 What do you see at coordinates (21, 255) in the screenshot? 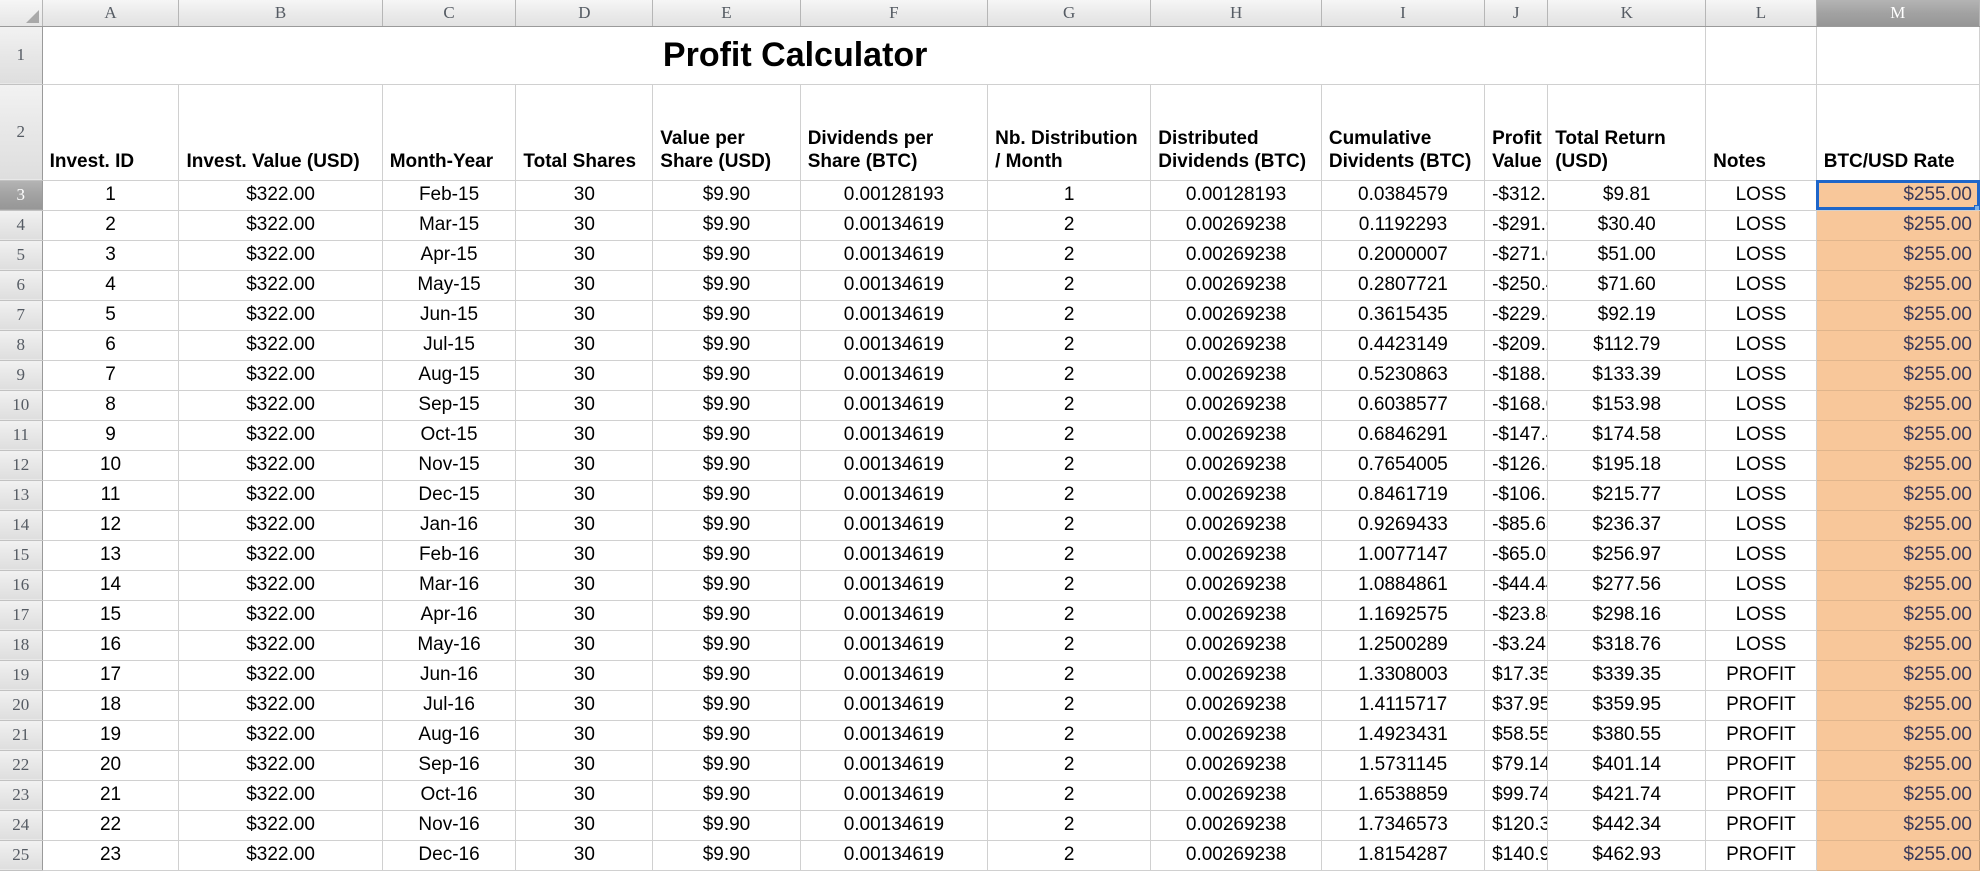
I see `row-header-5: 5` at bounding box center [21, 255].